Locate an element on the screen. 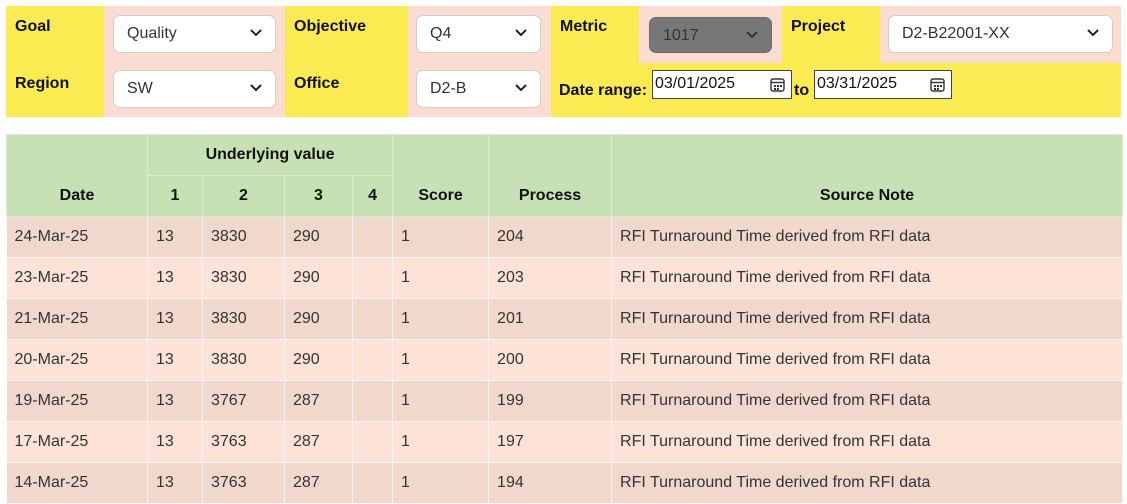  cell-value-2: 3767 is located at coordinates (243, 401).